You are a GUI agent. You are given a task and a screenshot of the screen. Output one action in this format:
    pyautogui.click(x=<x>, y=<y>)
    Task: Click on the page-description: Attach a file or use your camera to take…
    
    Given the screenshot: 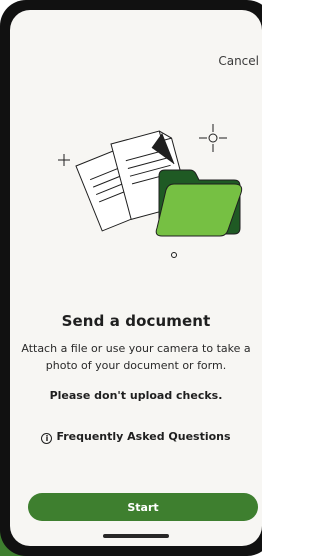 What is the action you would take?
    pyautogui.click(x=136, y=357)
    